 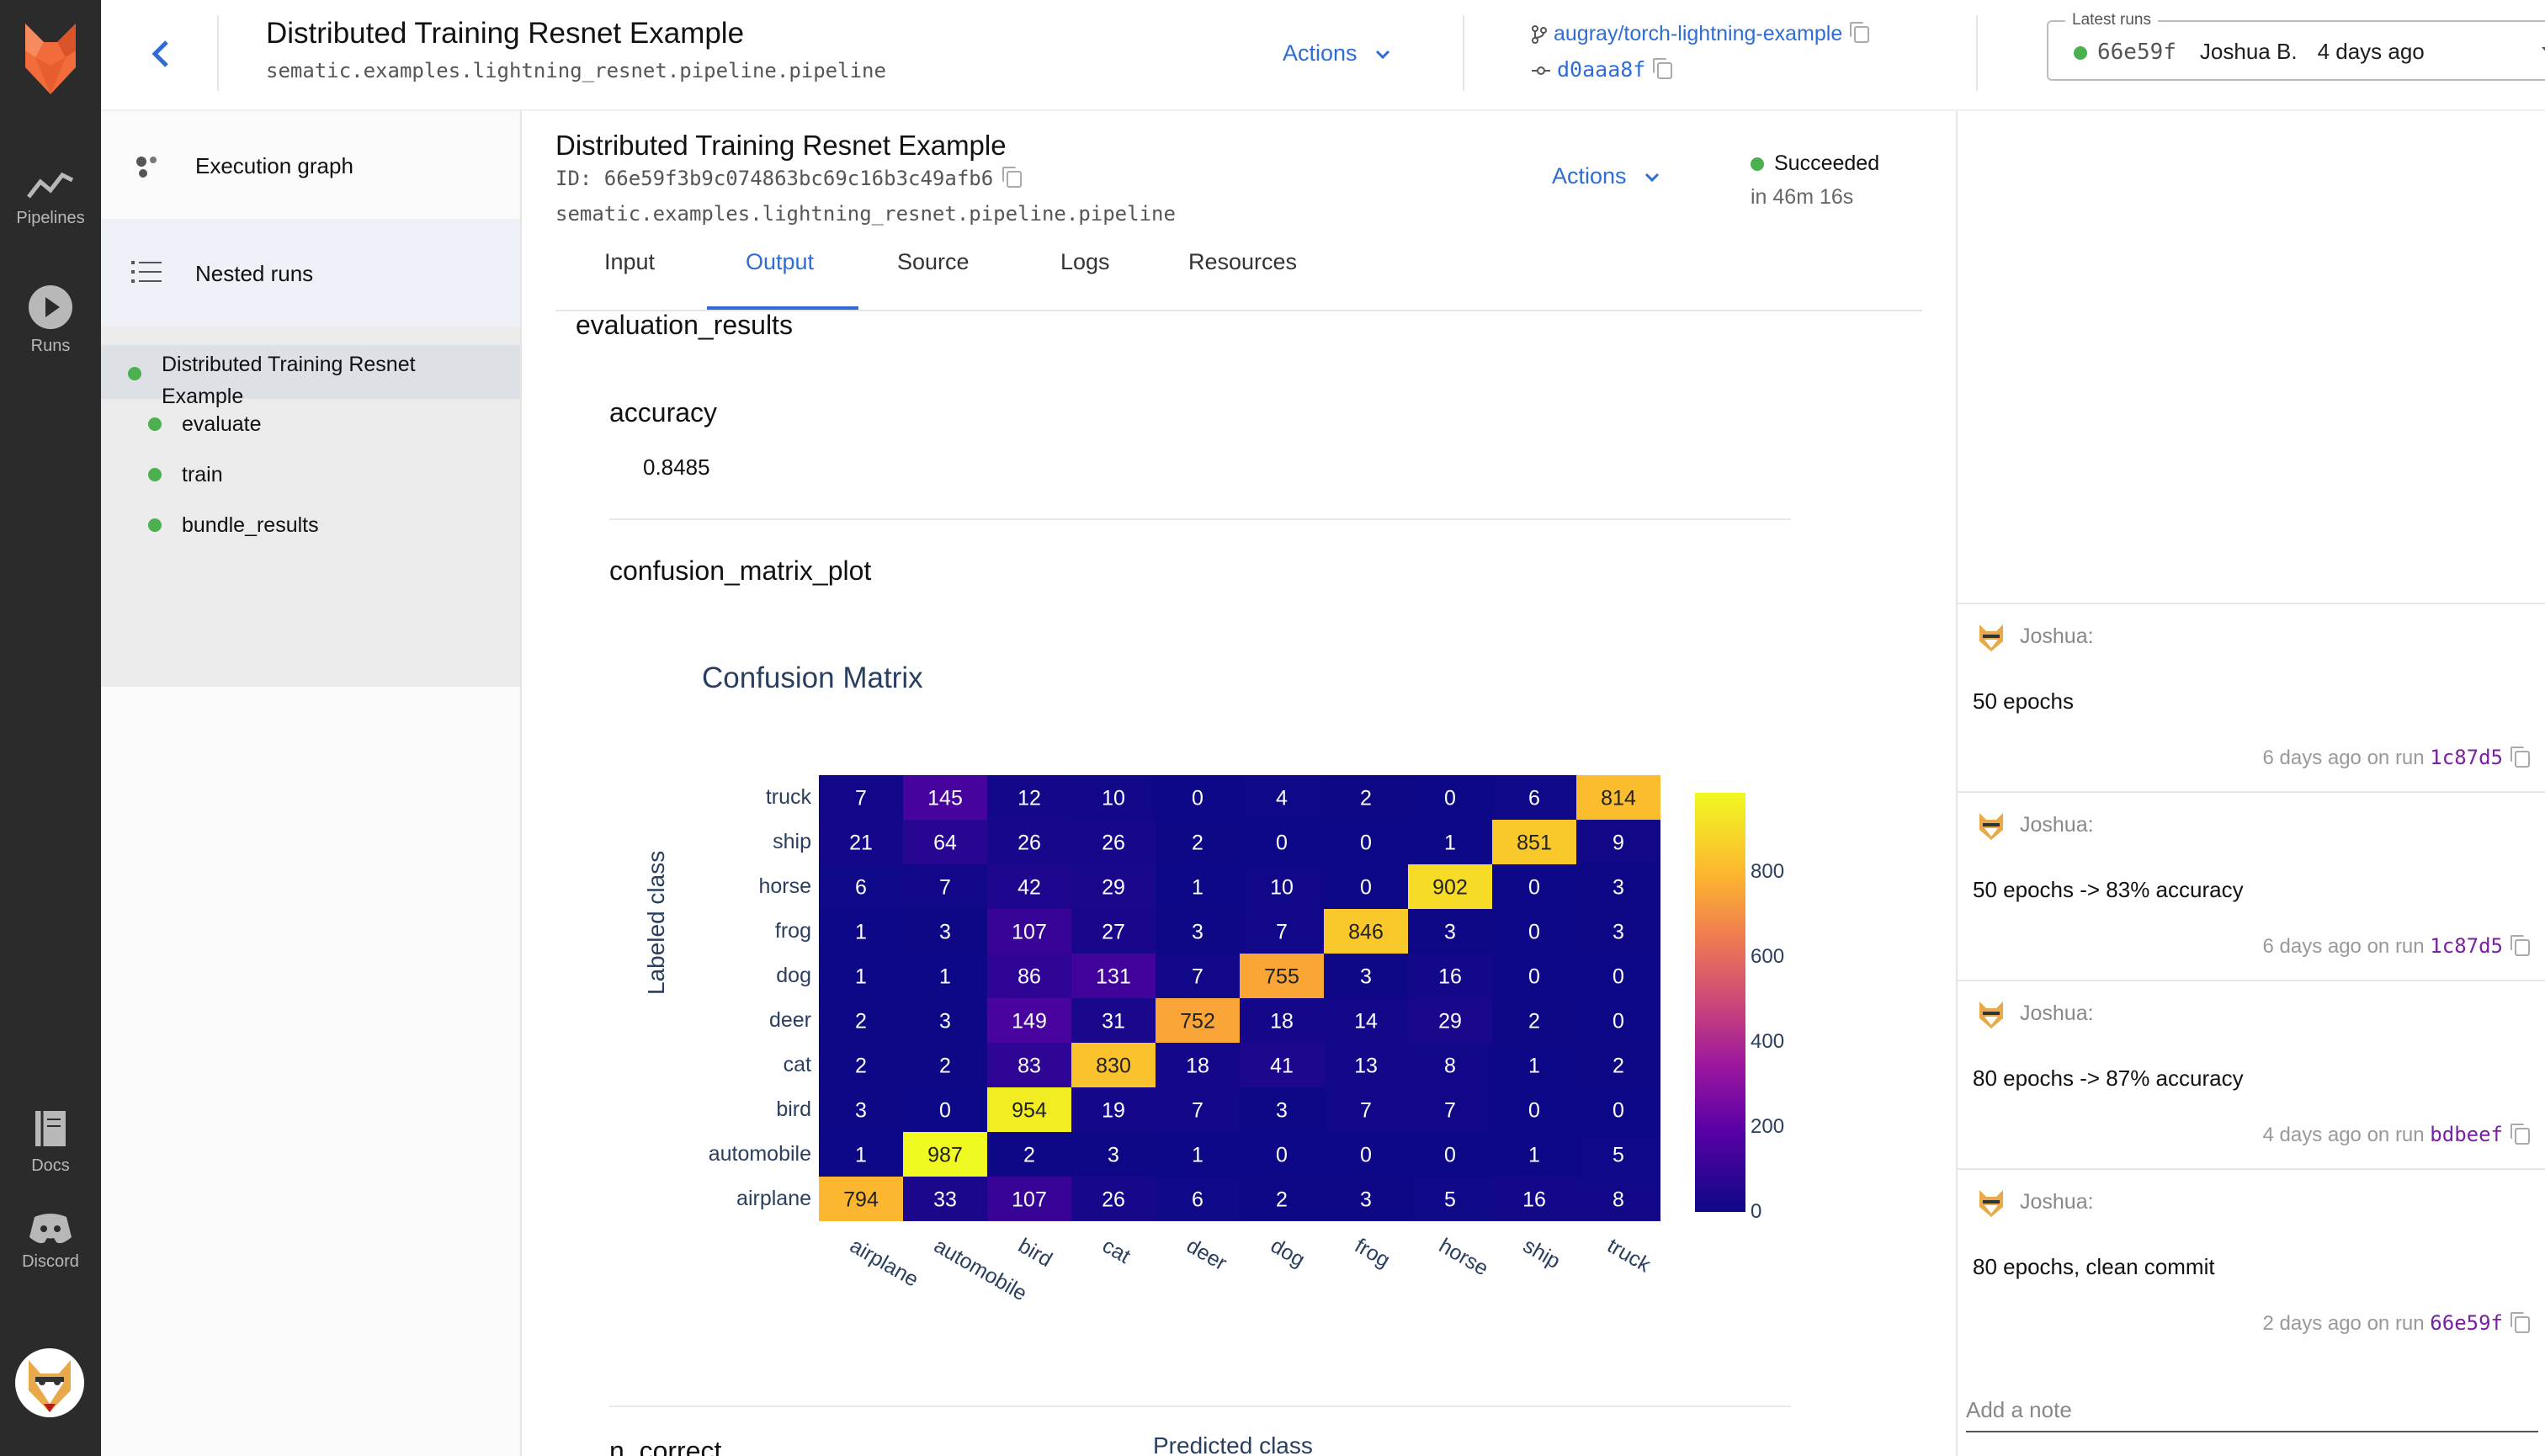 What do you see at coordinates (2467, 1323) in the screenshot?
I see `note-run-link: 66e59f` at bounding box center [2467, 1323].